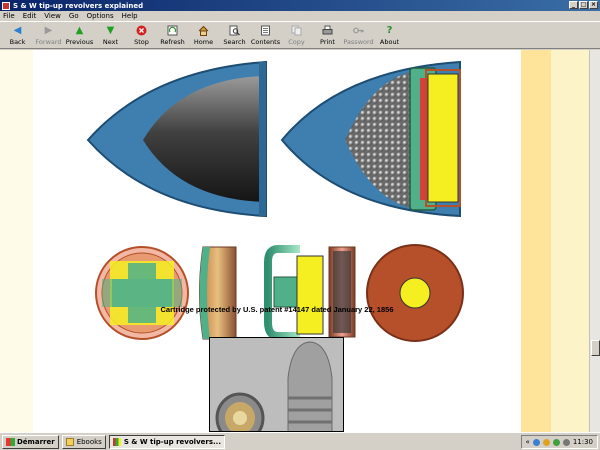  Describe the element at coordinates (130, 16) in the screenshot. I see `menu-help: Help` at that location.